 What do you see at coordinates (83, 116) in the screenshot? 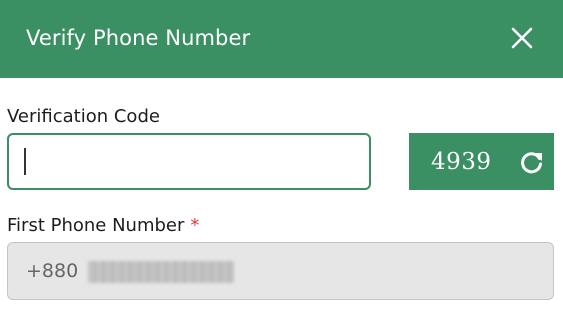
I see `verification-code-label: Verification Code` at bounding box center [83, 116].